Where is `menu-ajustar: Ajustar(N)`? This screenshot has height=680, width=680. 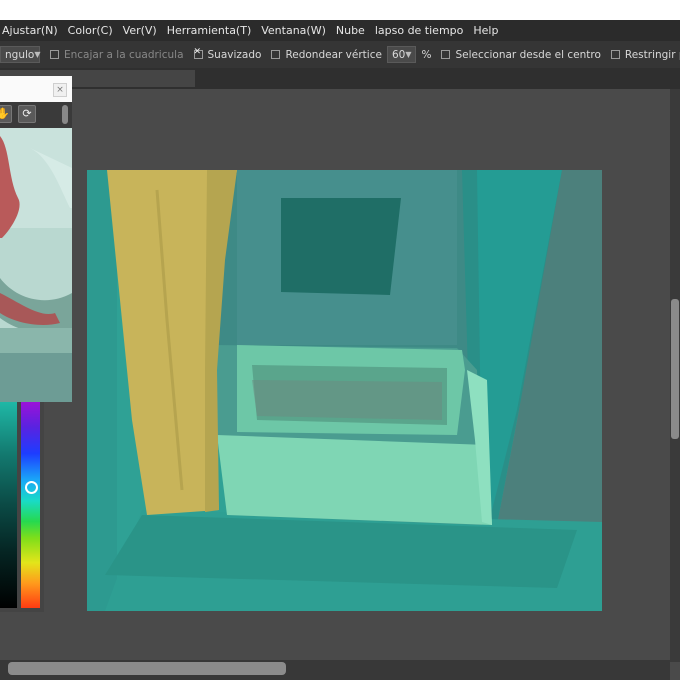 menu-ajustar: Ajustar(N) is located at coordinates (33, 30).